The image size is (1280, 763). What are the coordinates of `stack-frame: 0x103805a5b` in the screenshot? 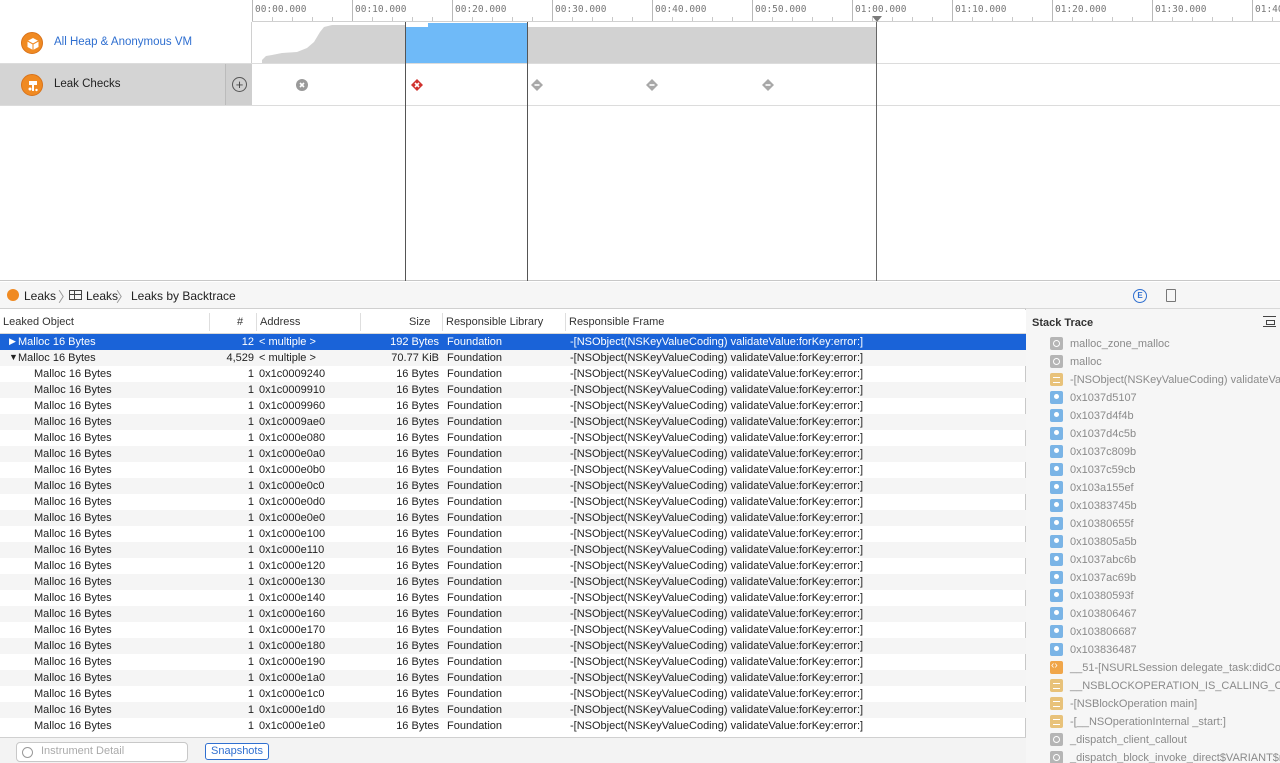 It's located at (1153, 542).